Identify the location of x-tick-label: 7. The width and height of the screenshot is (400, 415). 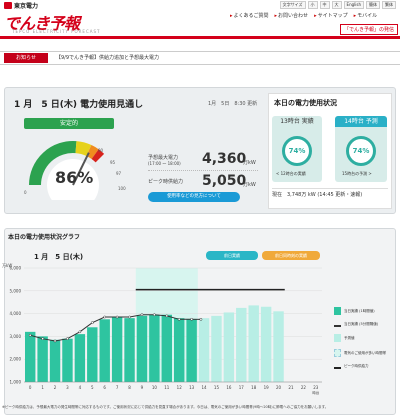
(117, 387).